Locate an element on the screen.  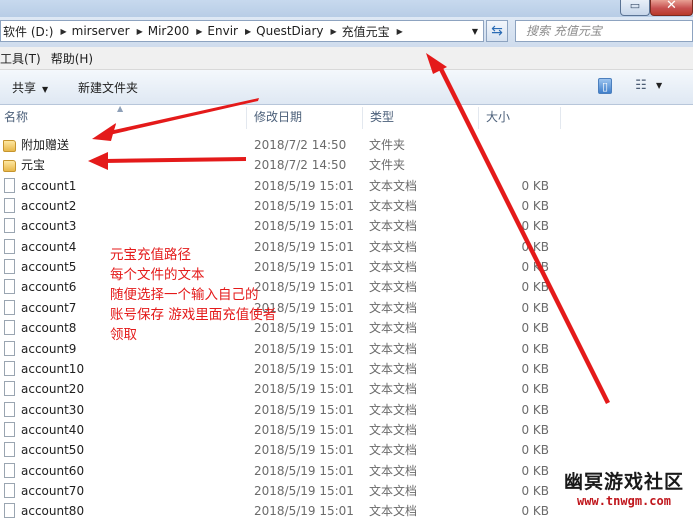
refresh-icon: ⇆ is located at coordinates (497, 31).